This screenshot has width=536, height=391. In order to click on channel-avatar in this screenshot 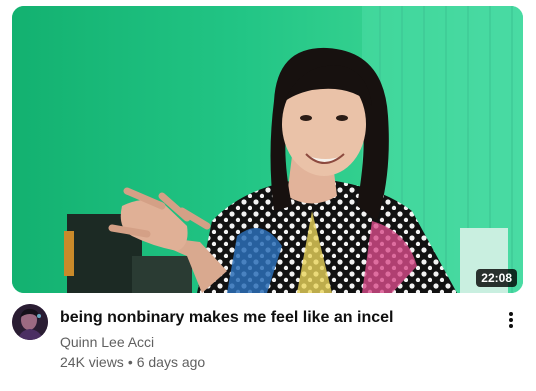, I will do `click(30, 322)`.